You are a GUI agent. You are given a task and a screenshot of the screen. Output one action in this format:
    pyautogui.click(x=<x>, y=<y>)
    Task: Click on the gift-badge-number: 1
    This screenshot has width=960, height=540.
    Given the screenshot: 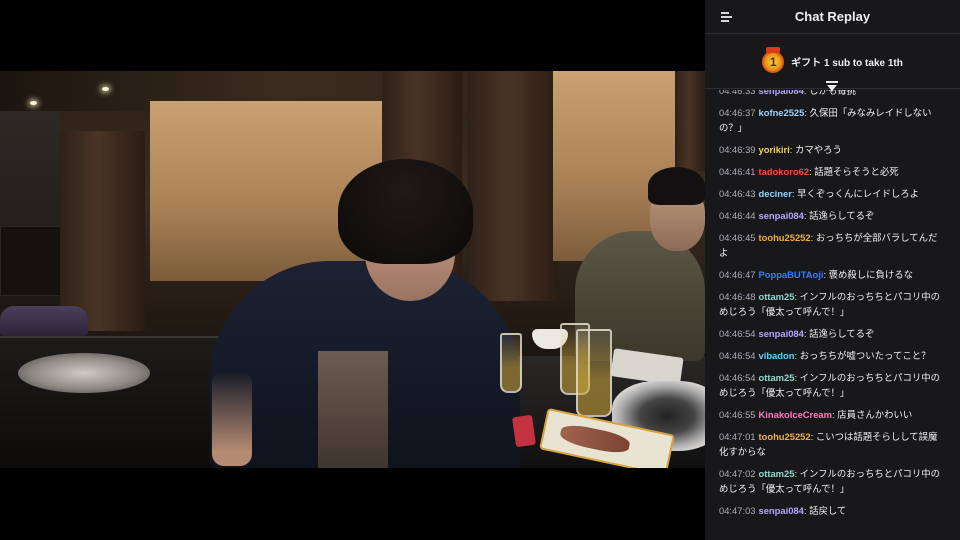 What is the action you would take?
    pyautogui.click(x=773, y=62)
    